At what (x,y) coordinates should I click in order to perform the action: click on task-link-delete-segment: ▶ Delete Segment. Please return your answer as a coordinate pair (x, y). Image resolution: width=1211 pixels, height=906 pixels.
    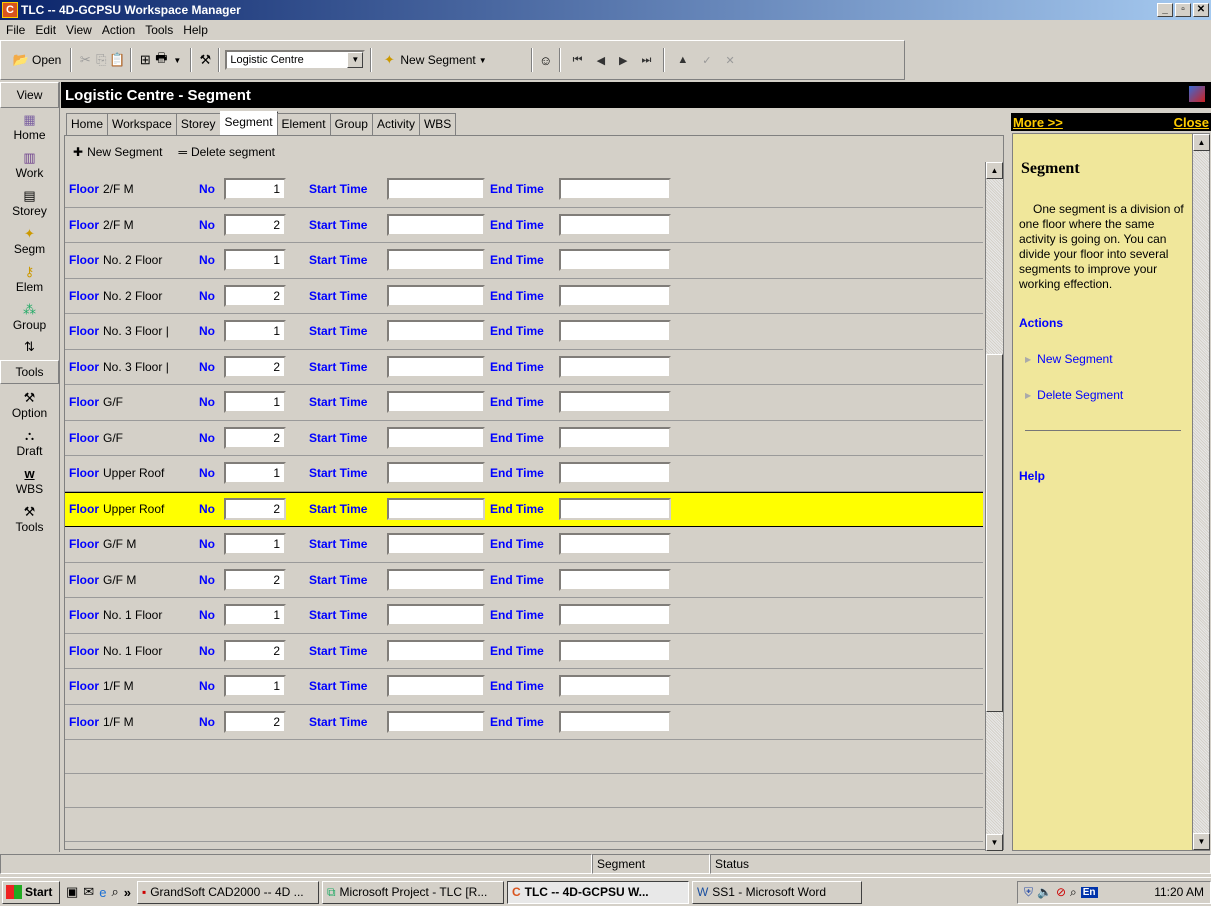
    Looking at the image, I should click on (1117, 395).